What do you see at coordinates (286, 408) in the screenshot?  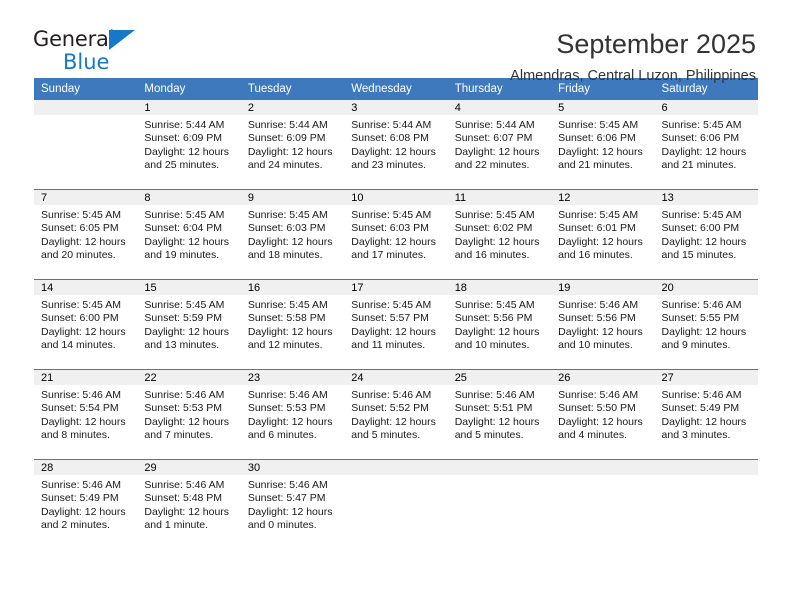 I see `sunset-text: Sunset: 5:53 PM` at bounding box center [286, 408].